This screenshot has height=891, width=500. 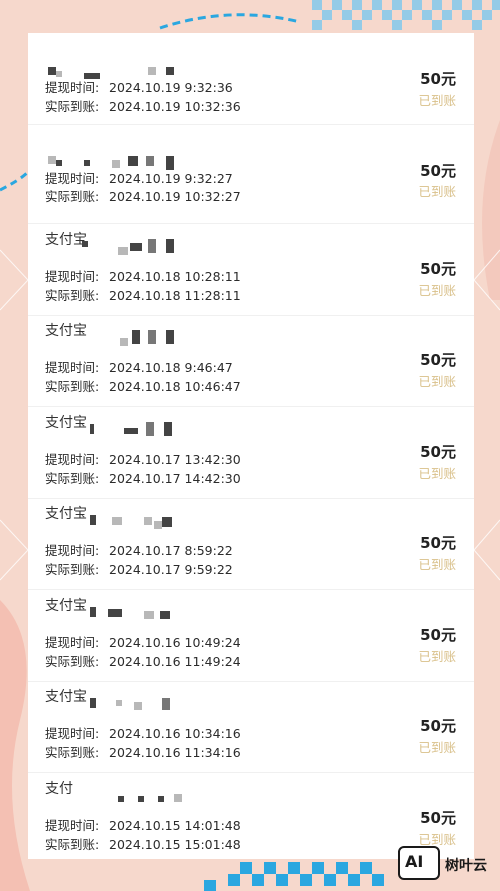 I want to click on arrive-time: 实际到账: 2024.10.15 15:01:48, so click(x=143, y=844).